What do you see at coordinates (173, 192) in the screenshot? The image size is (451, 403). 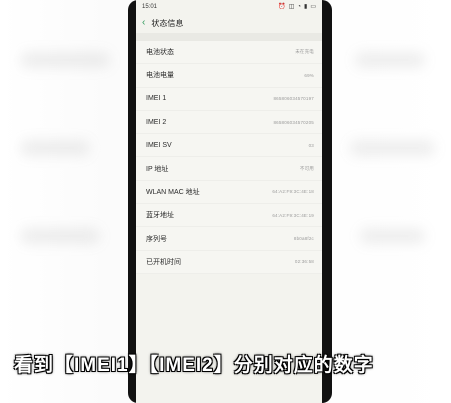 I see `list-item-label: WLAN MAC 地址` at bounding box center [173, 192].